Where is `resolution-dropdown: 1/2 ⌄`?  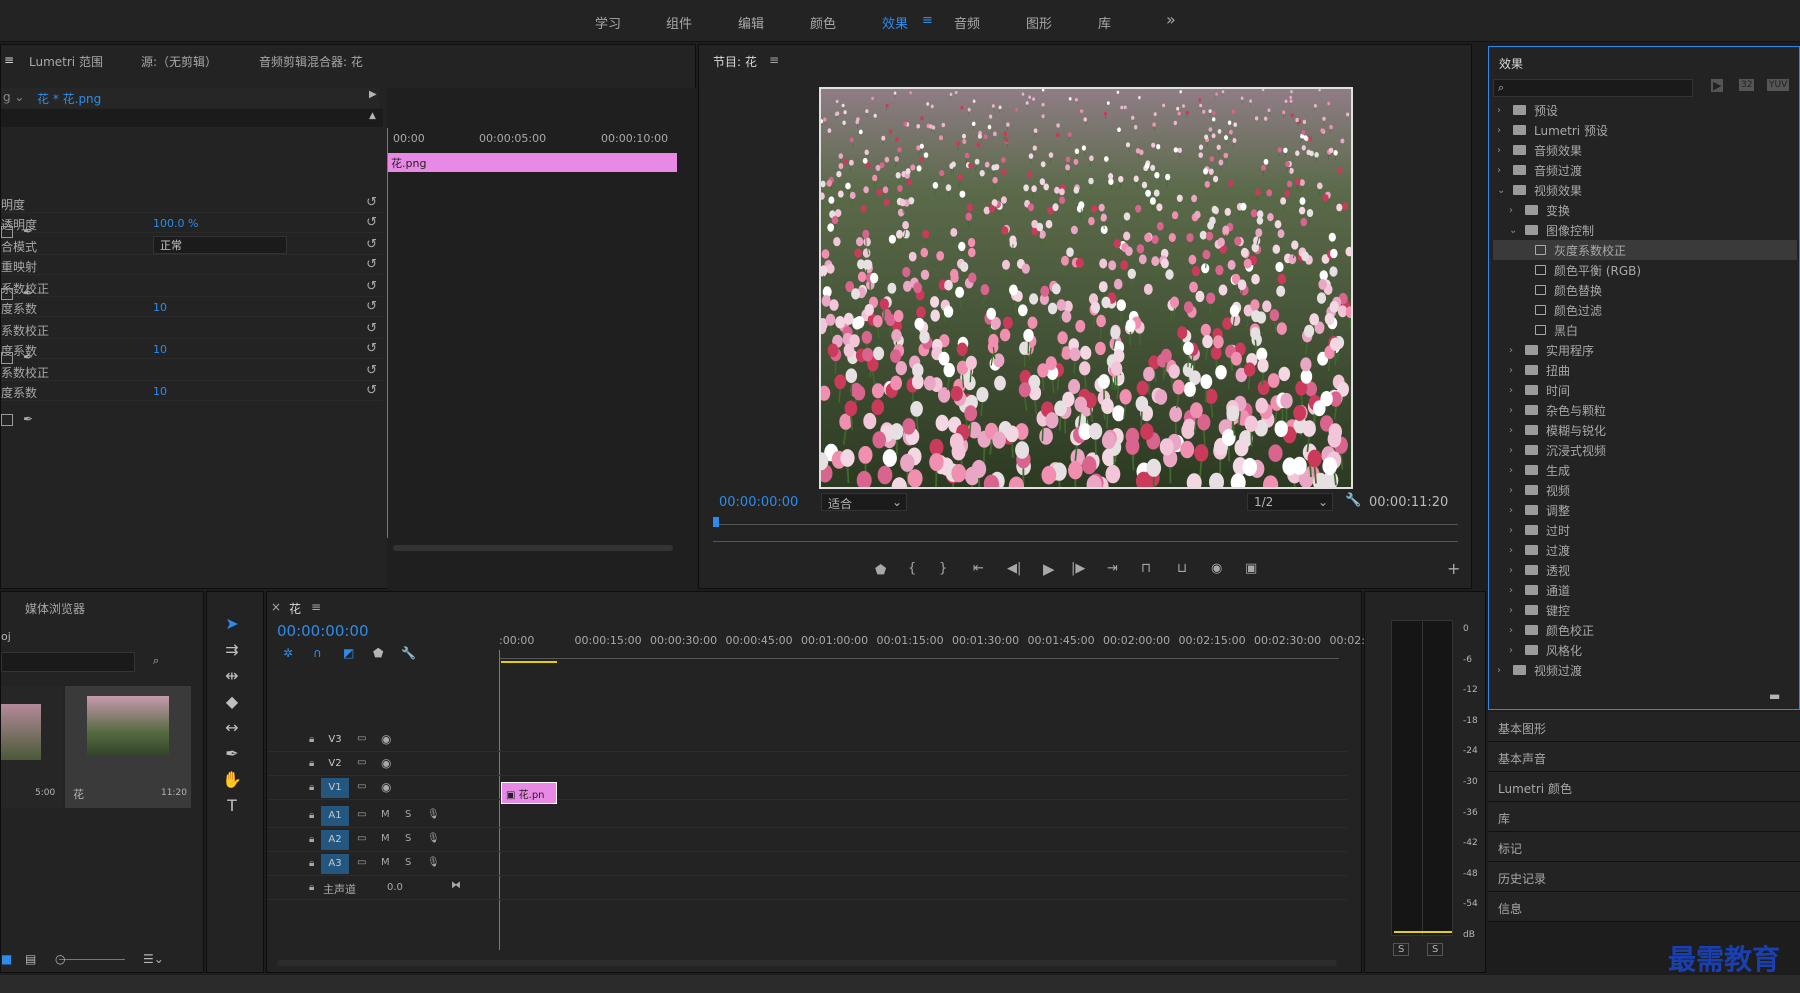 resolution-dropdown: 1/2 ⌄ is located at coordinates (1290, 502).